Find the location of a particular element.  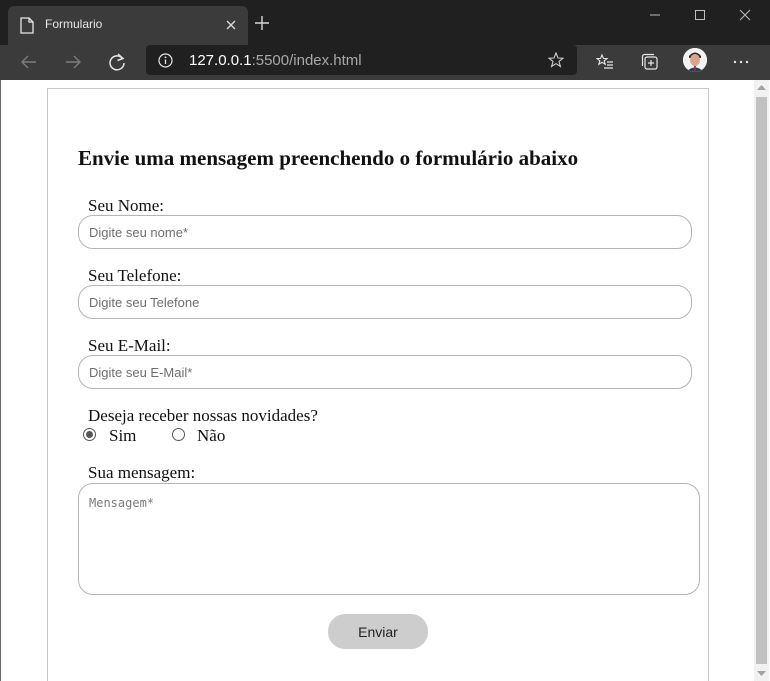

page-icon is located at coordinates (27, 25).